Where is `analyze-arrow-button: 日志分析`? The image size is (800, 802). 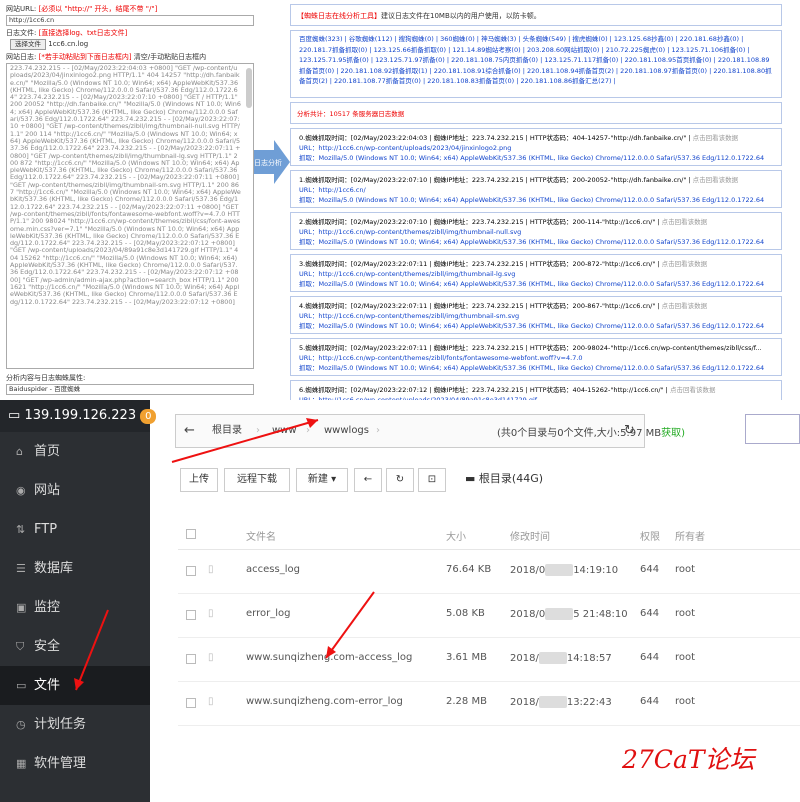 analyze-arrow-button: 日志分析 is located at coordinates (272, 162).